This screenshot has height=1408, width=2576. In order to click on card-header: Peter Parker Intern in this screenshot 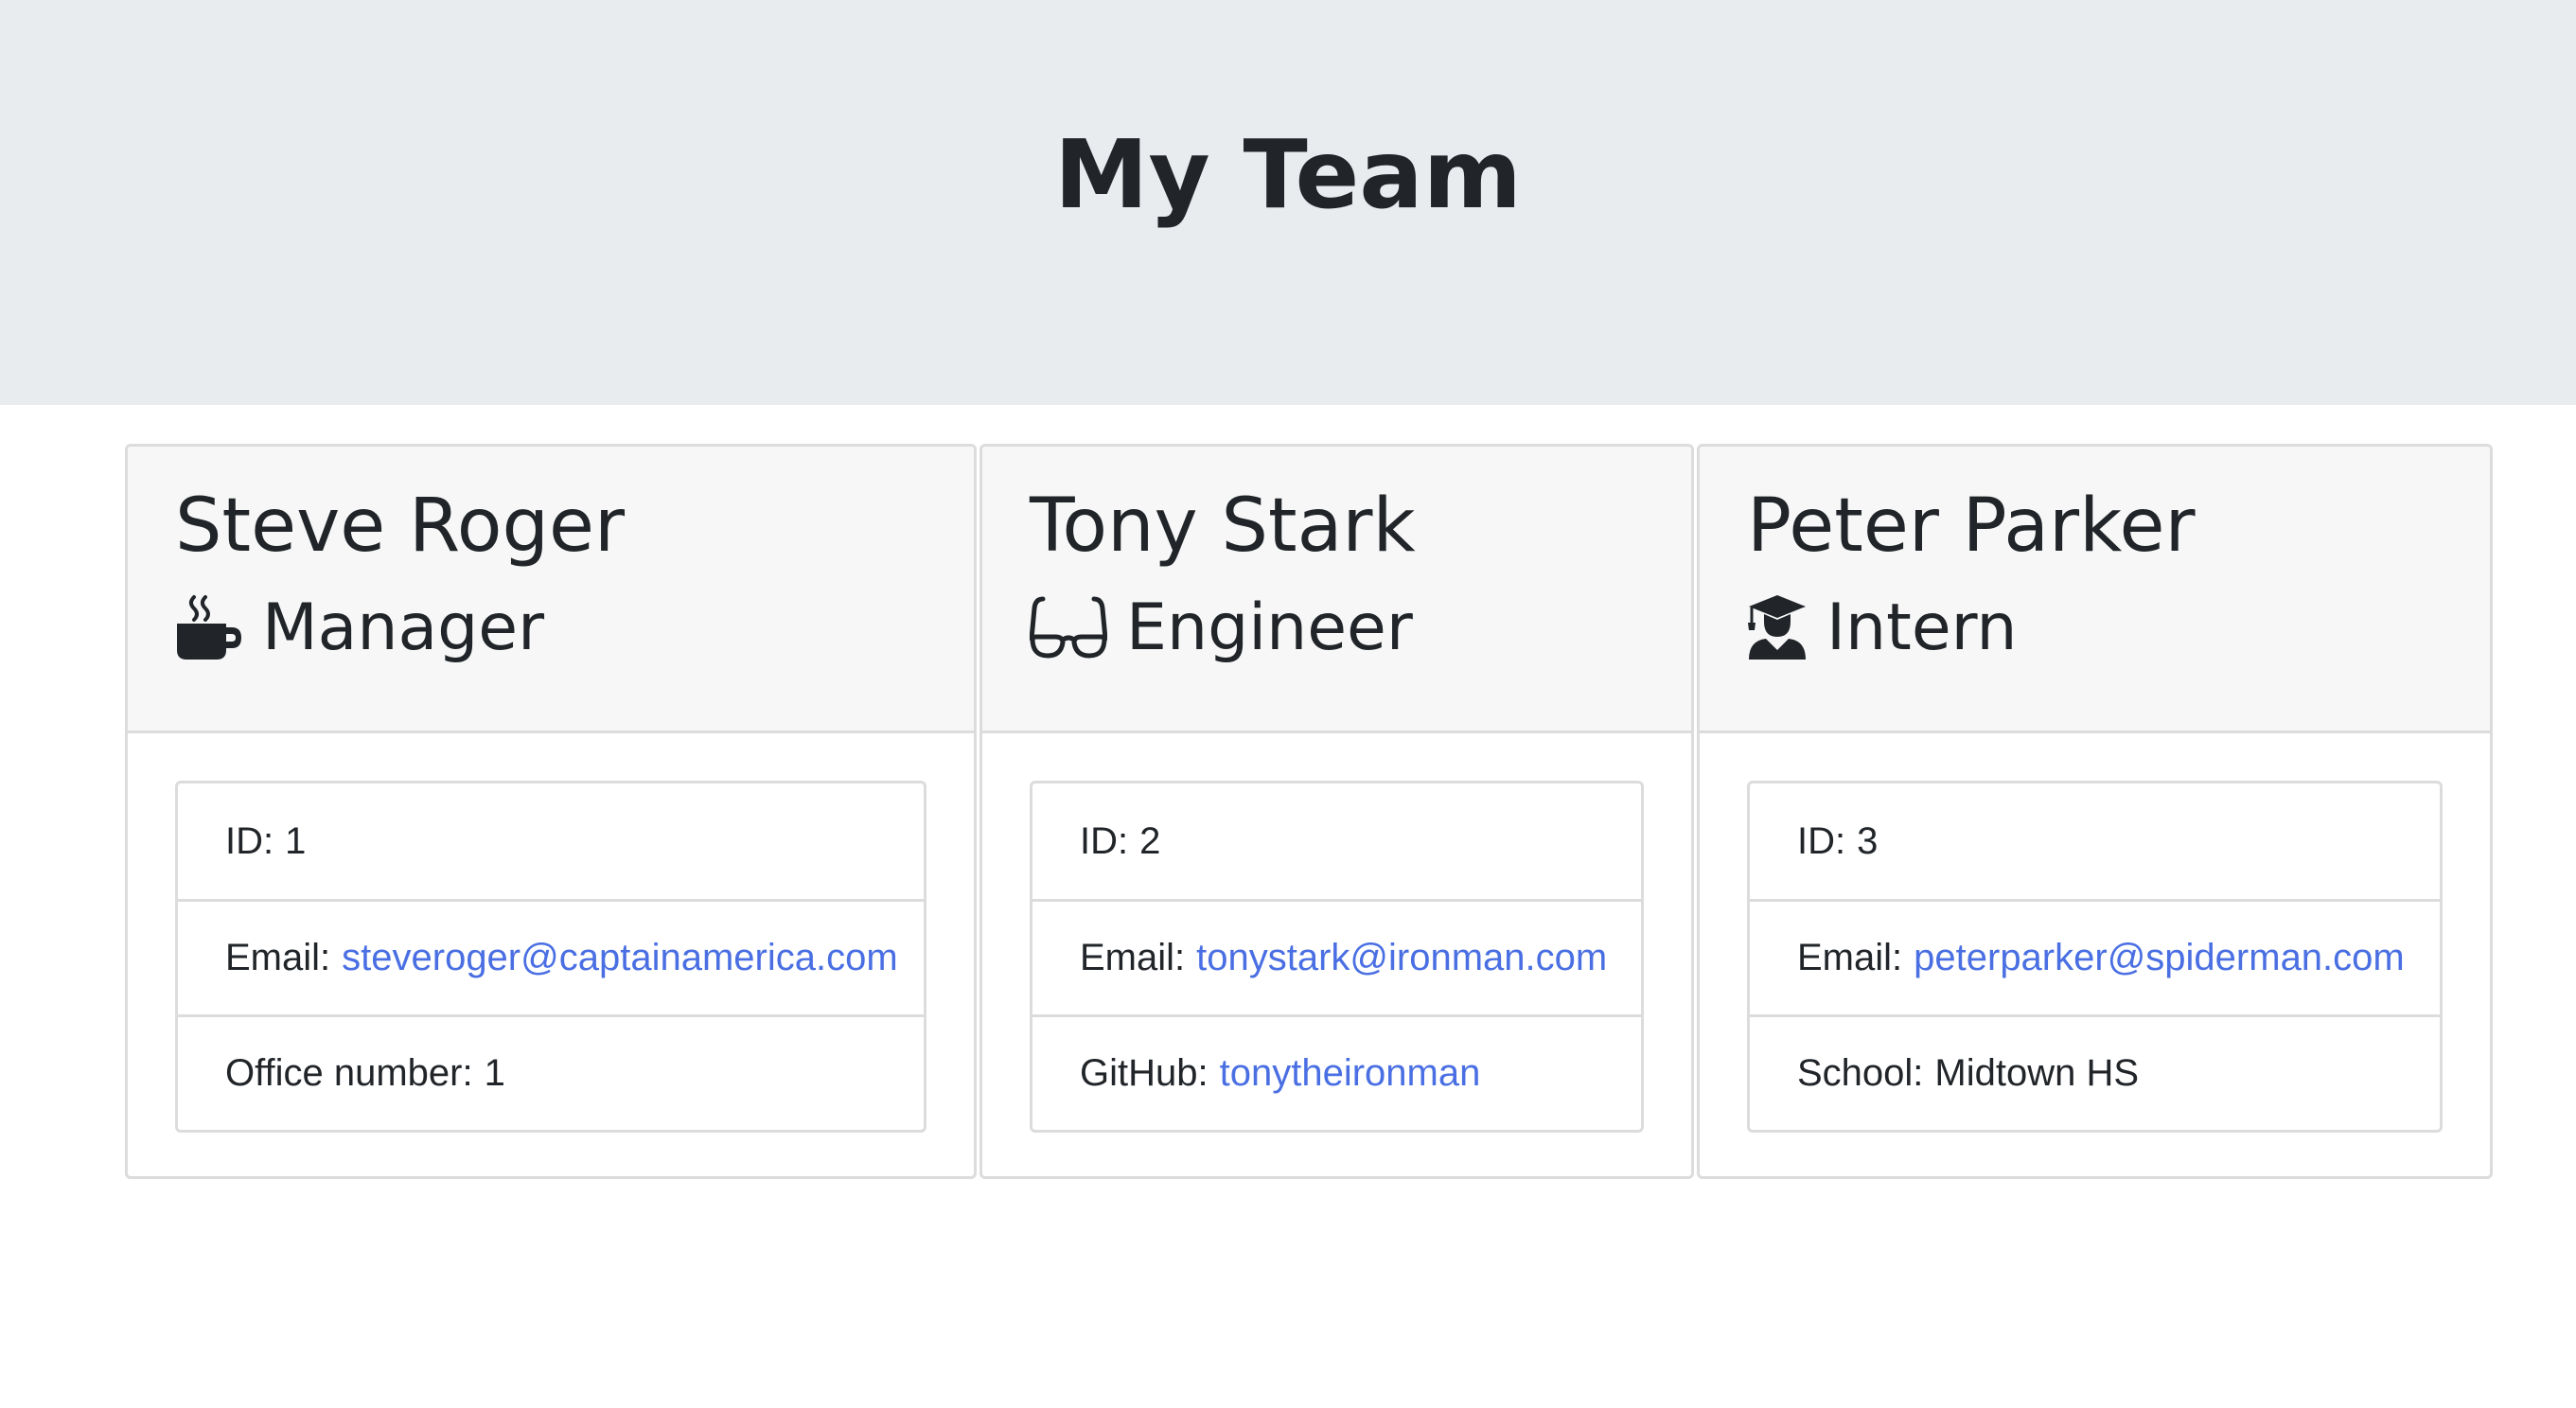, I will do `click(2095, 590)`.